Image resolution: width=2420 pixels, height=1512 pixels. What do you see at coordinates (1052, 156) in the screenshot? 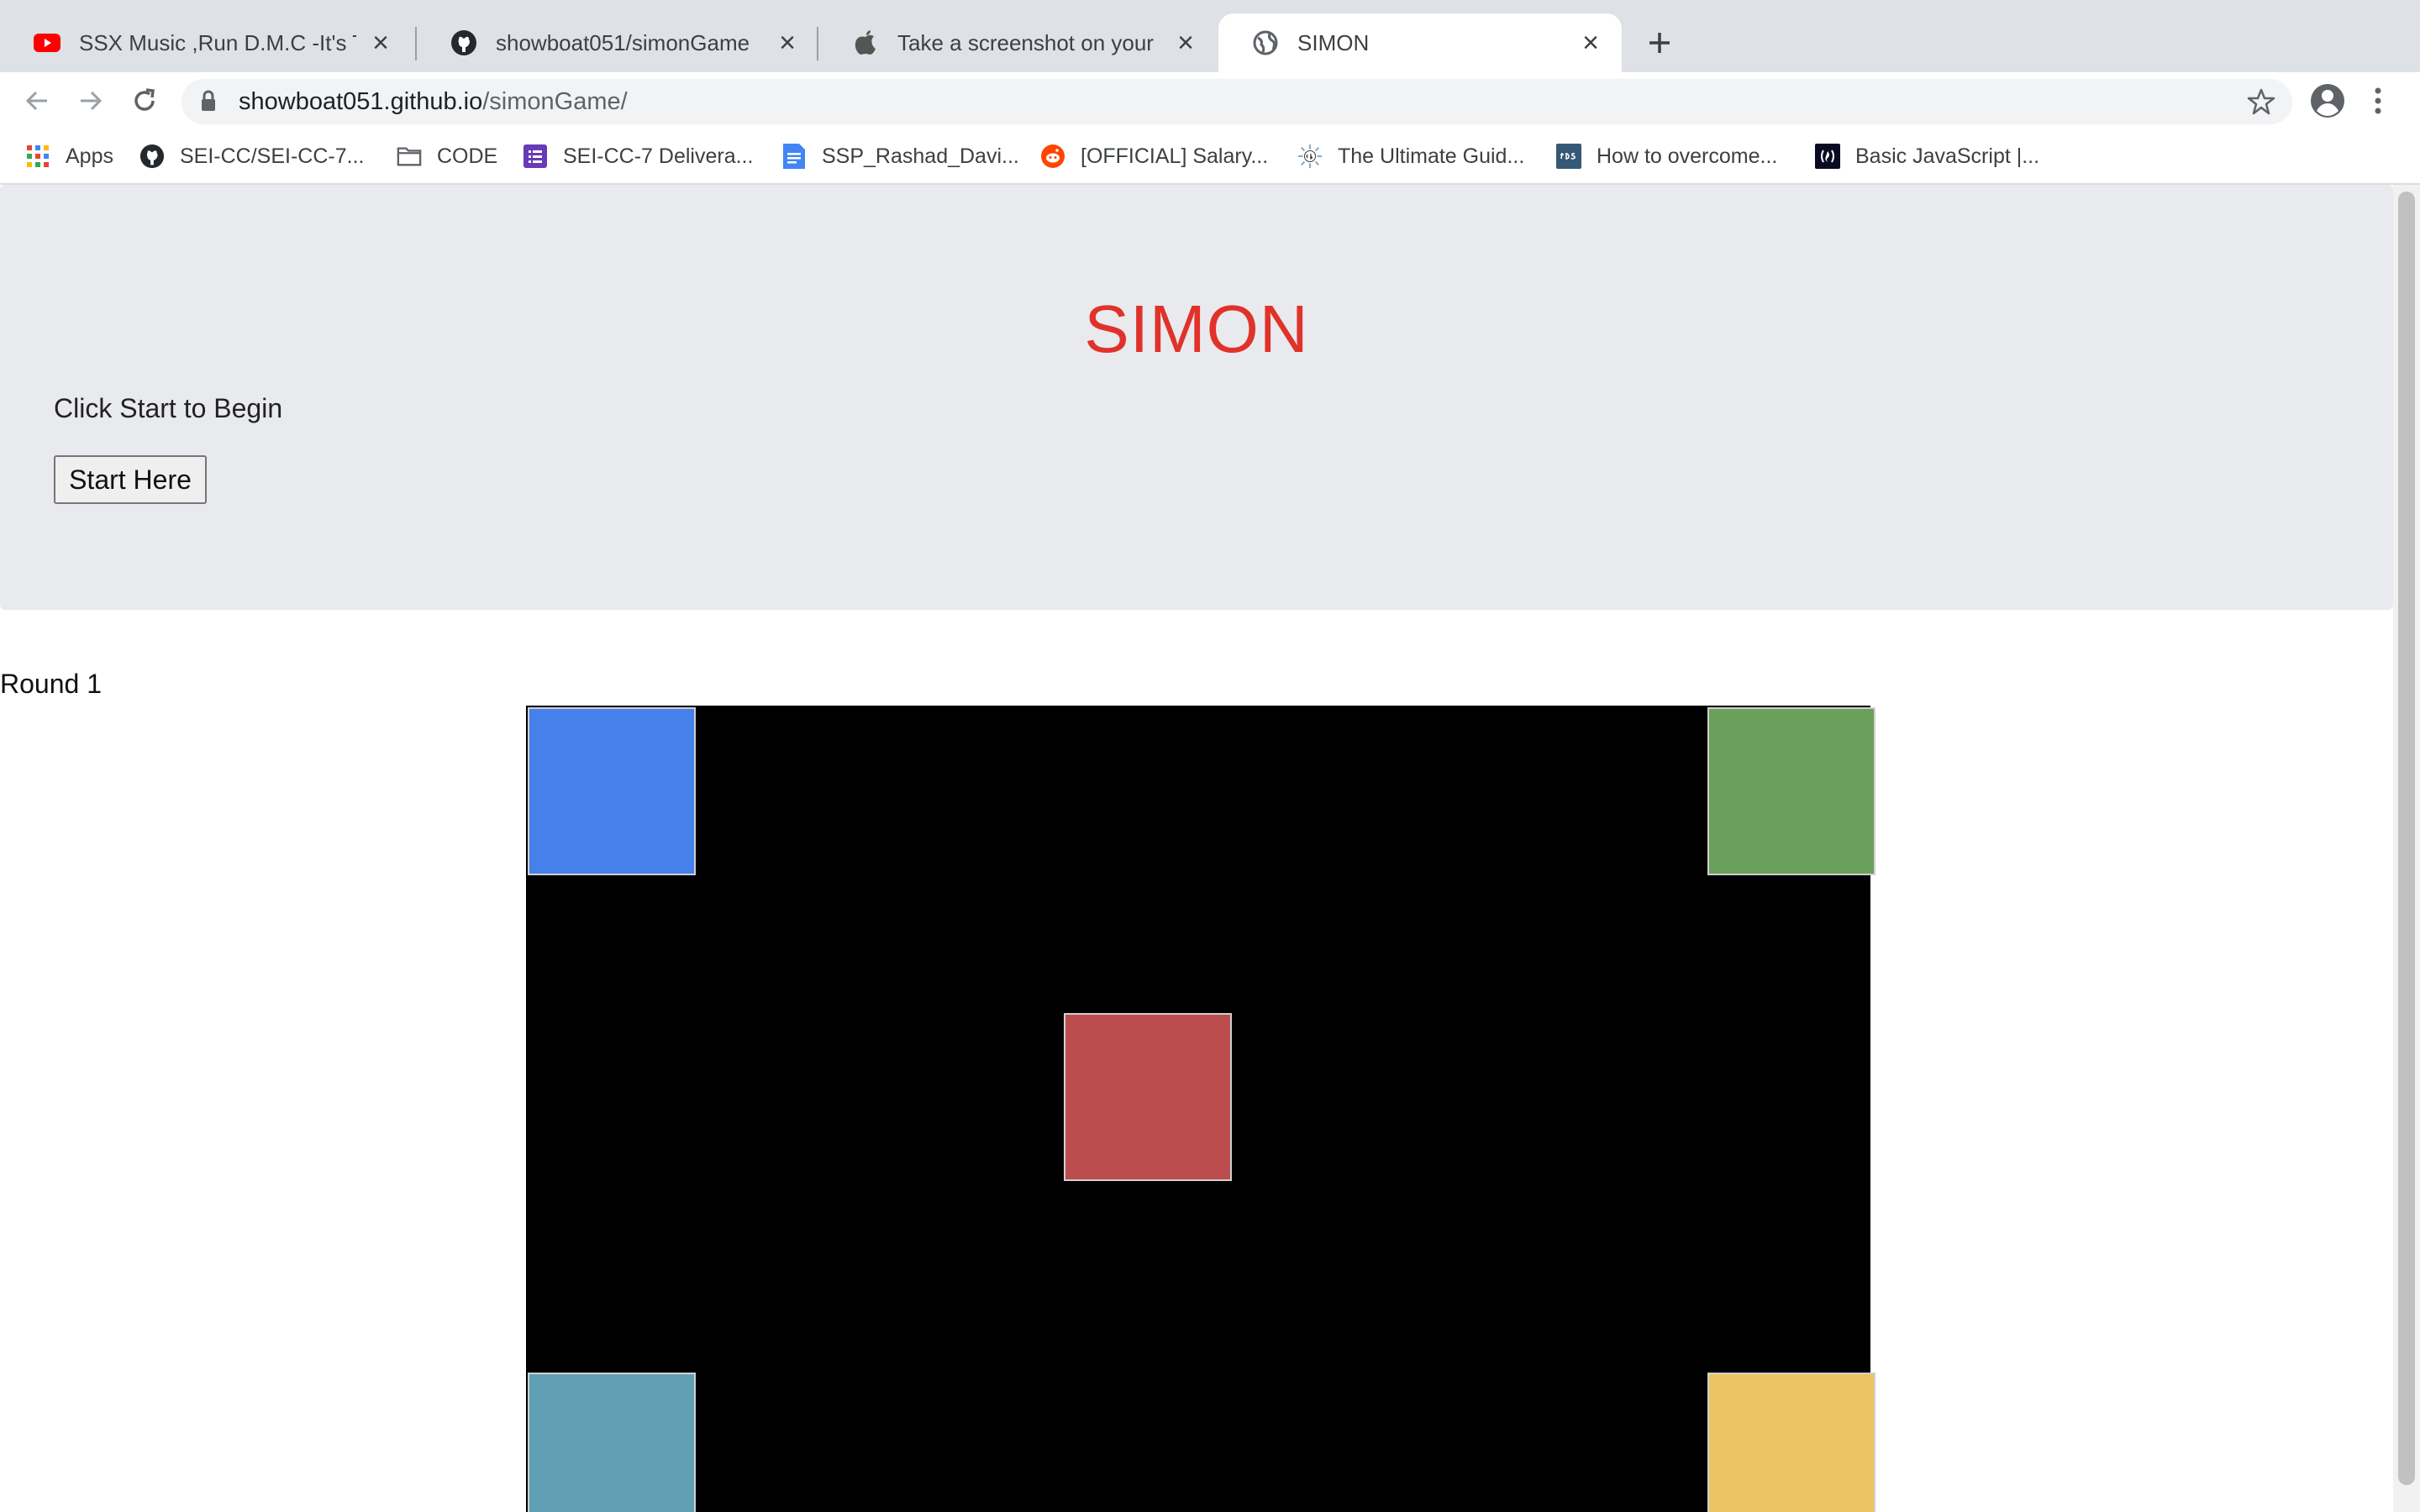
I see `reddit-icon` at bounding box center [1052, 156].